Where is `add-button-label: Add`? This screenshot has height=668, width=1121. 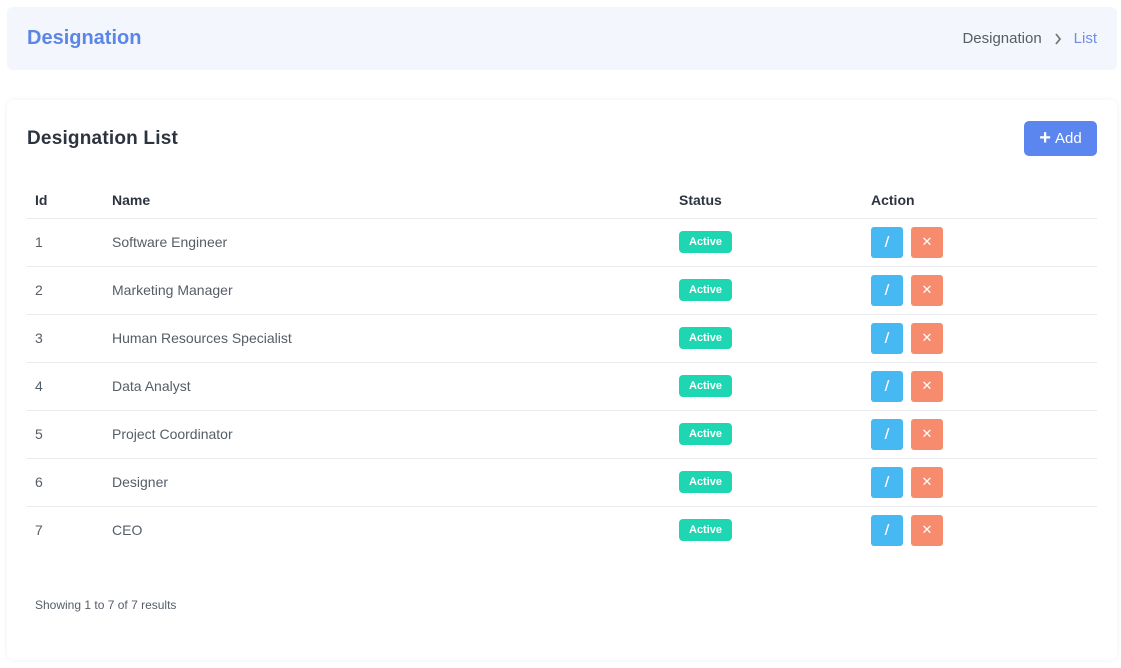
add-button-label: Add is located at coordinates (1068, 138).